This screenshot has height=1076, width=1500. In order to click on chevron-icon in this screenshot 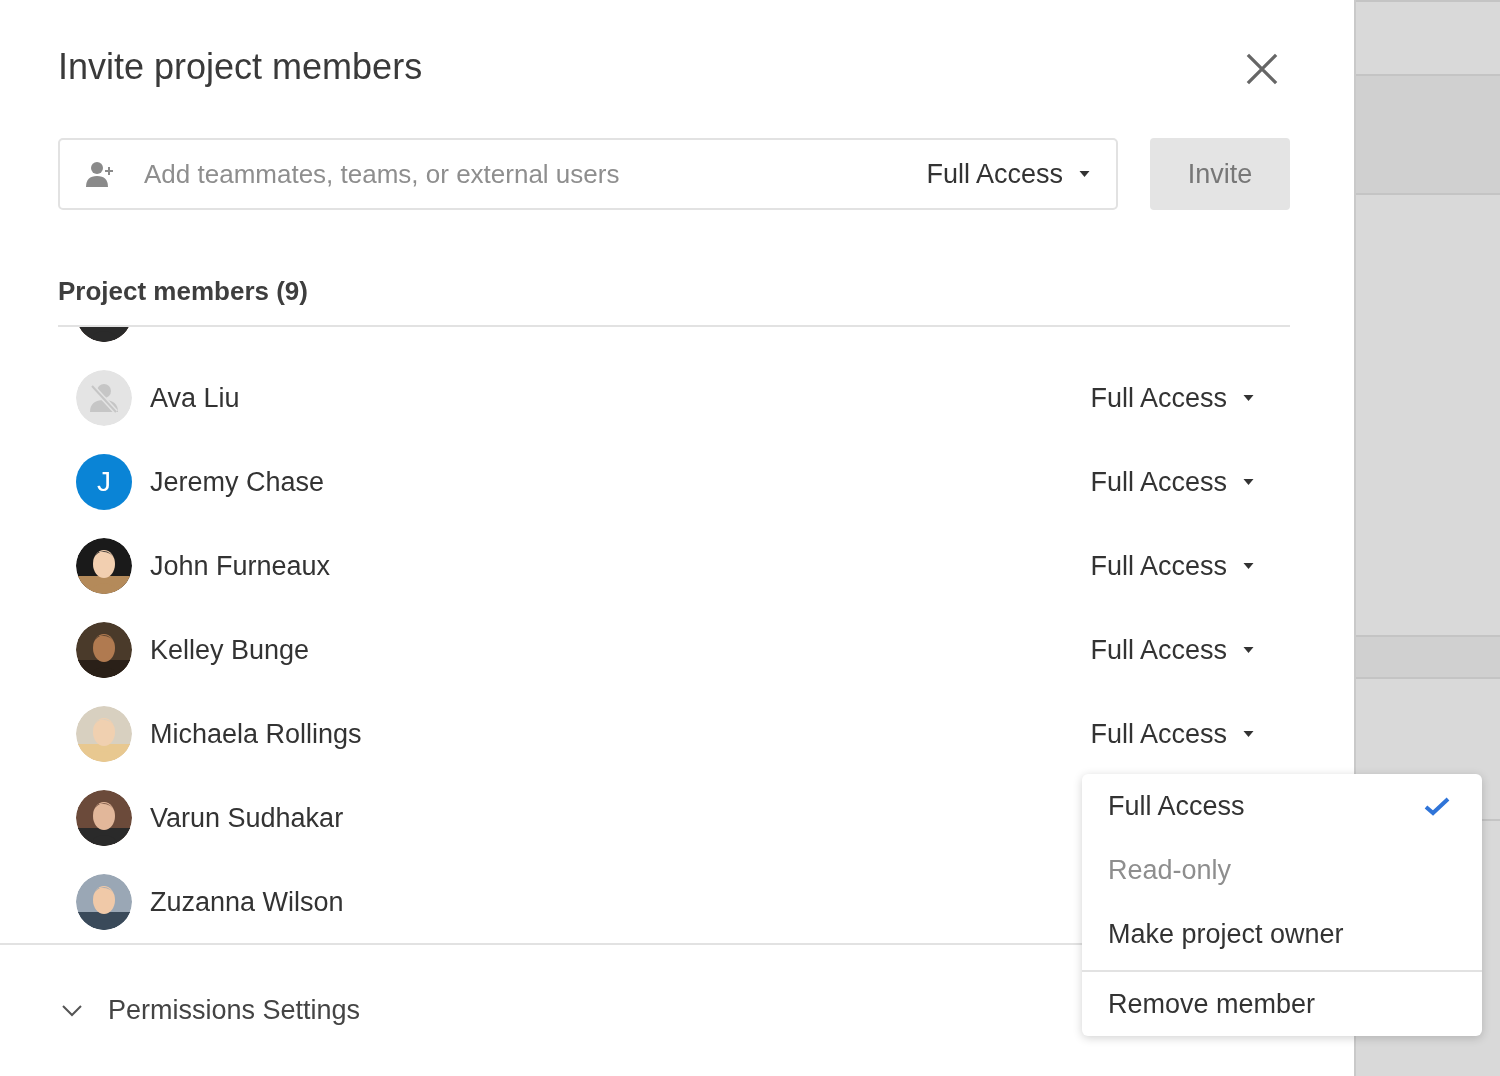, I will do `click(72, 1010)`.